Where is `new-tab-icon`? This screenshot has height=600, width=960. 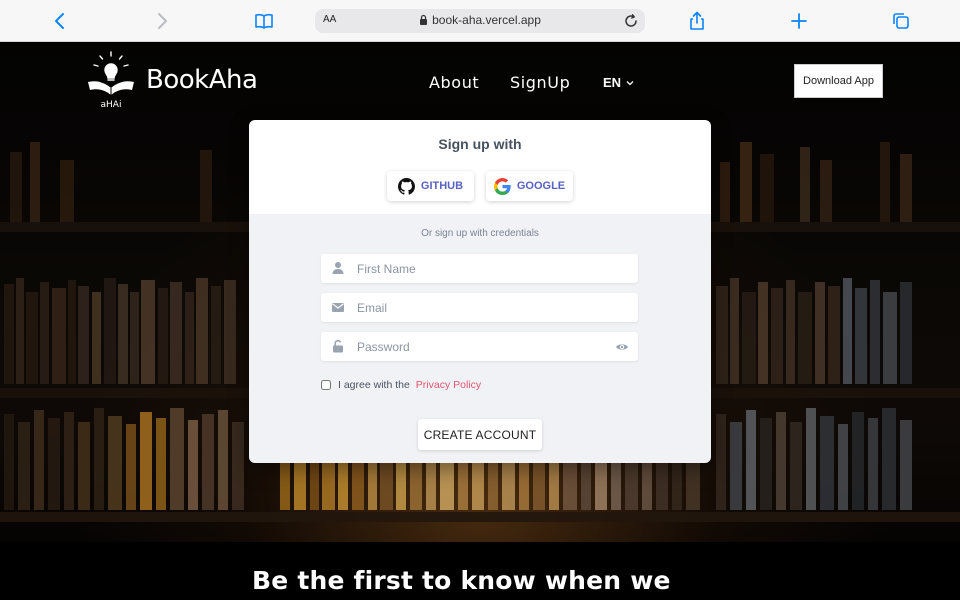 new-tab-icon is located at coordinates (799, 21).